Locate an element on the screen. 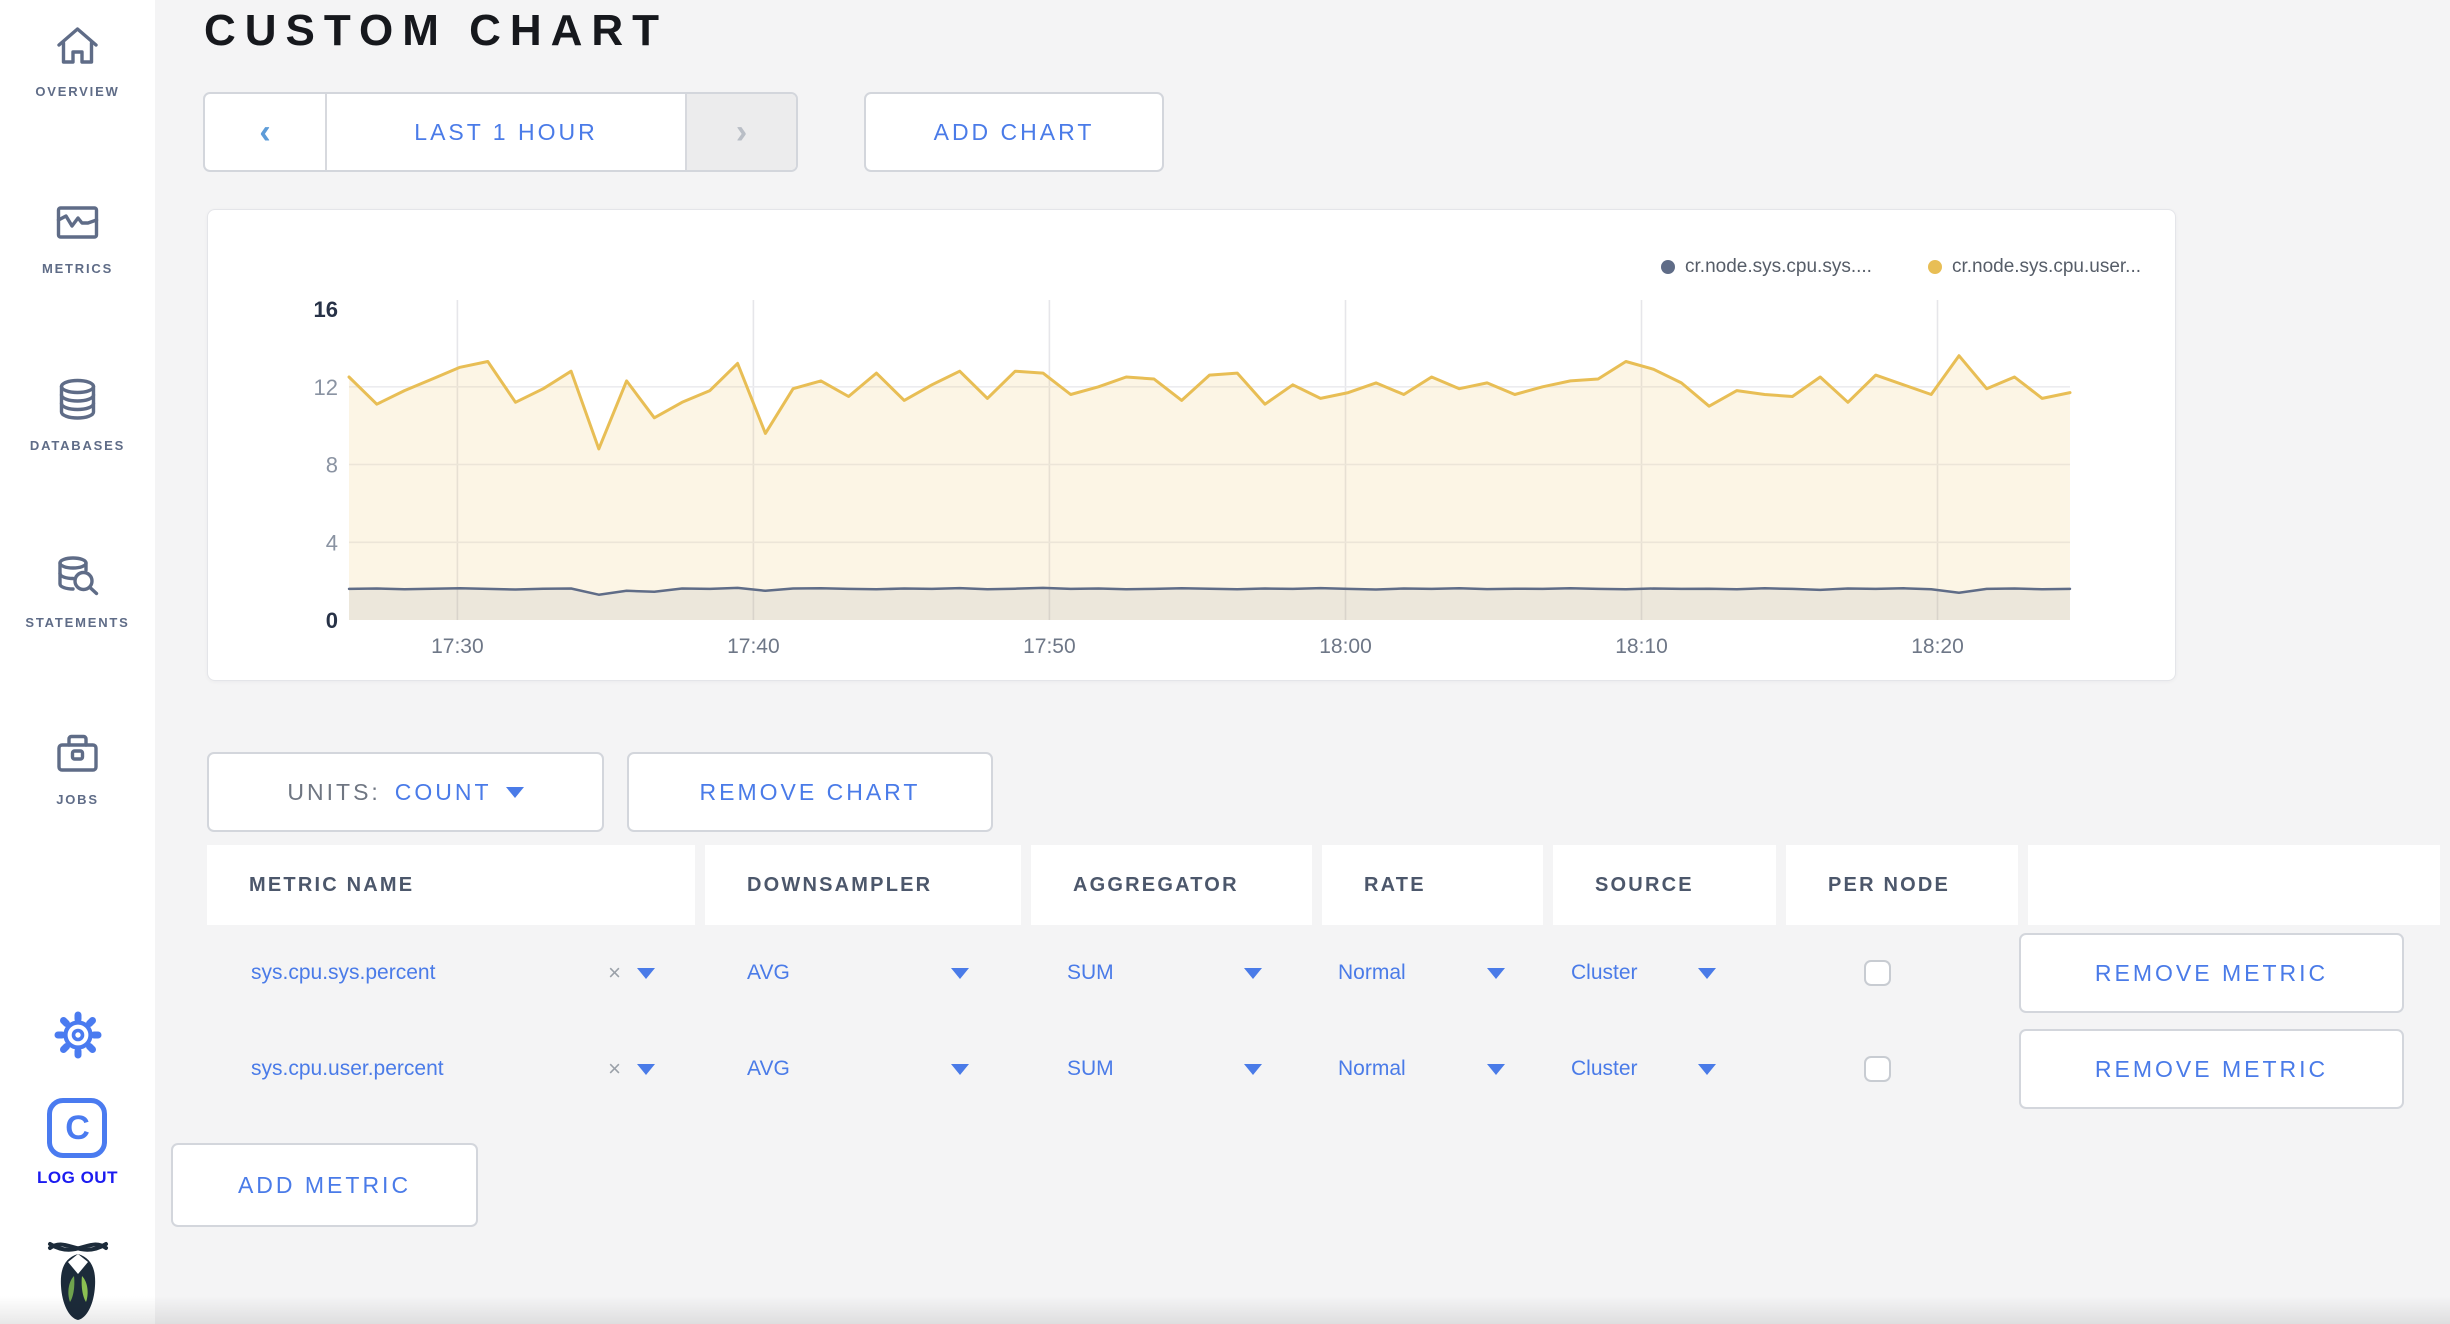 This screenshot has height=1324, width=2450. logout-button: C LOG OUT is located at coordinates (77, 1143).